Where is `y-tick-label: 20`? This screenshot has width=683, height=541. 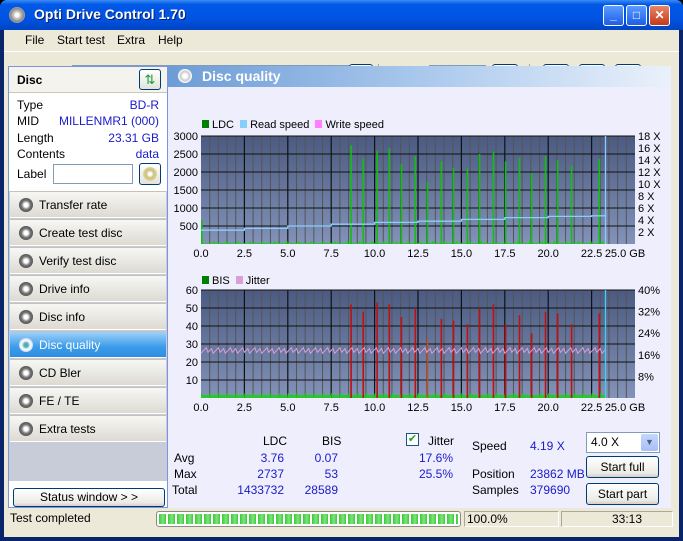 y-tick-label: 20 is located at coordinates (192, 363).